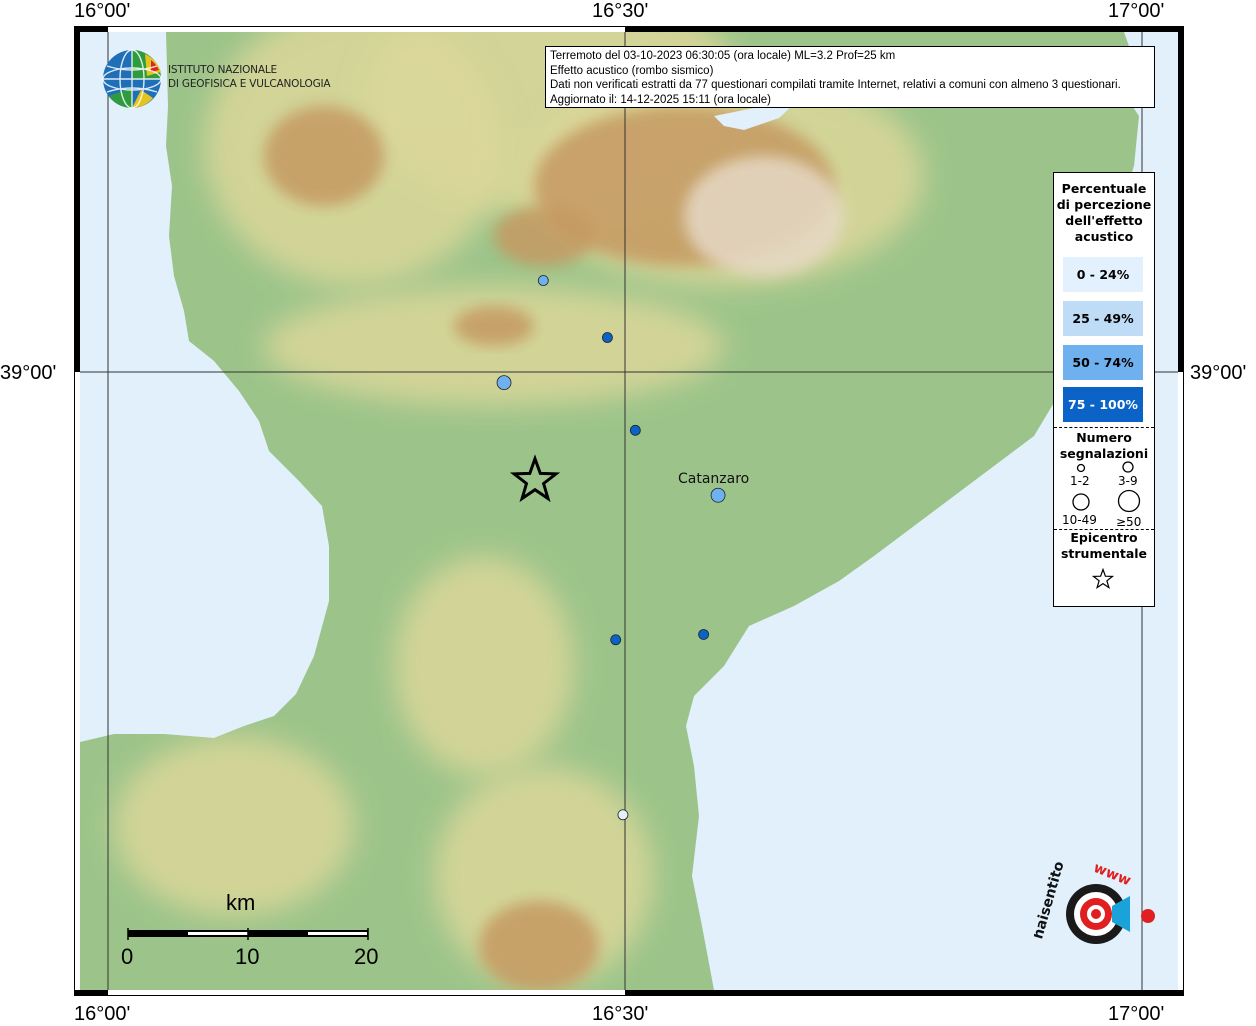 Image resolution: width=1256 pixels, height=1026 pixels. Describe the element at coordinates (1103, 362) in the screenshot. I see `legend-class-2: 50 - 74%` at that location.